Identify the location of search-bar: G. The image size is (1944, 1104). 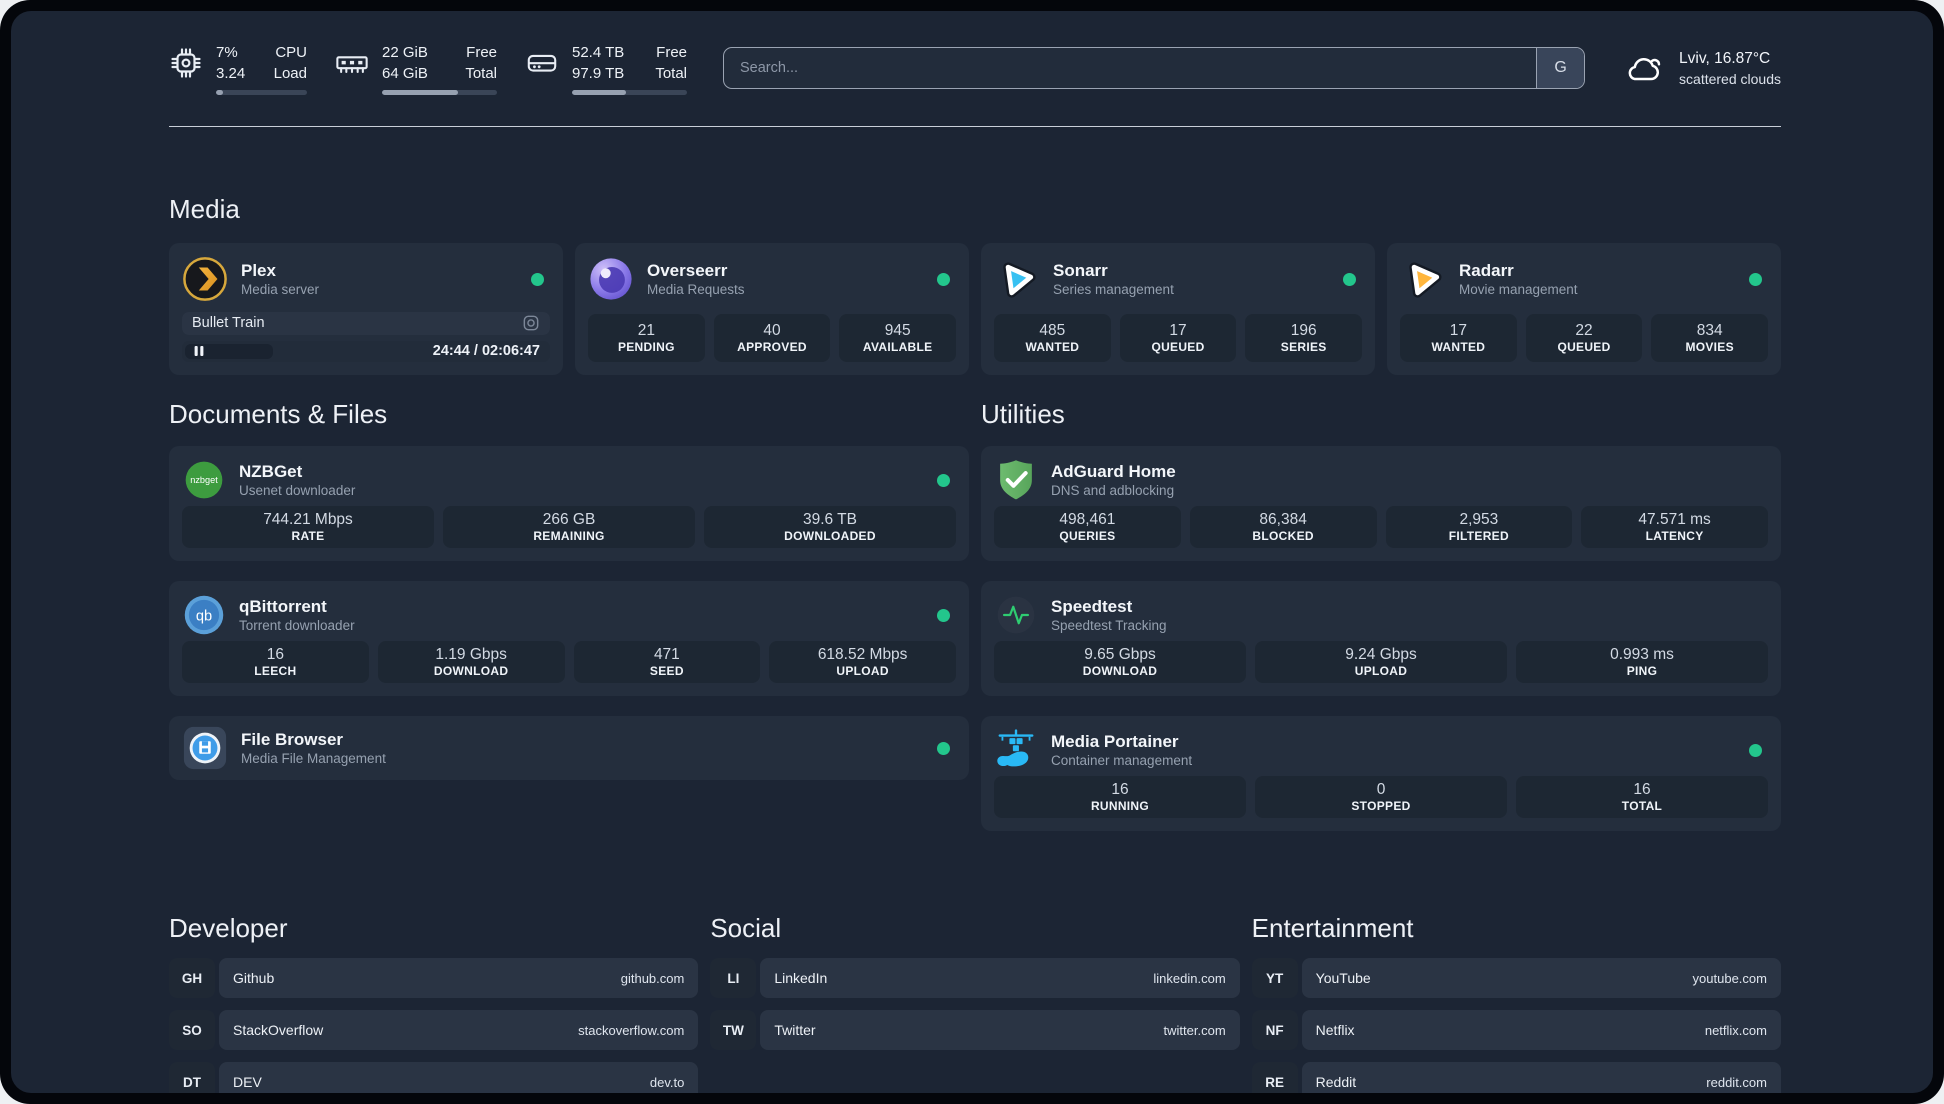
(1154, 68).